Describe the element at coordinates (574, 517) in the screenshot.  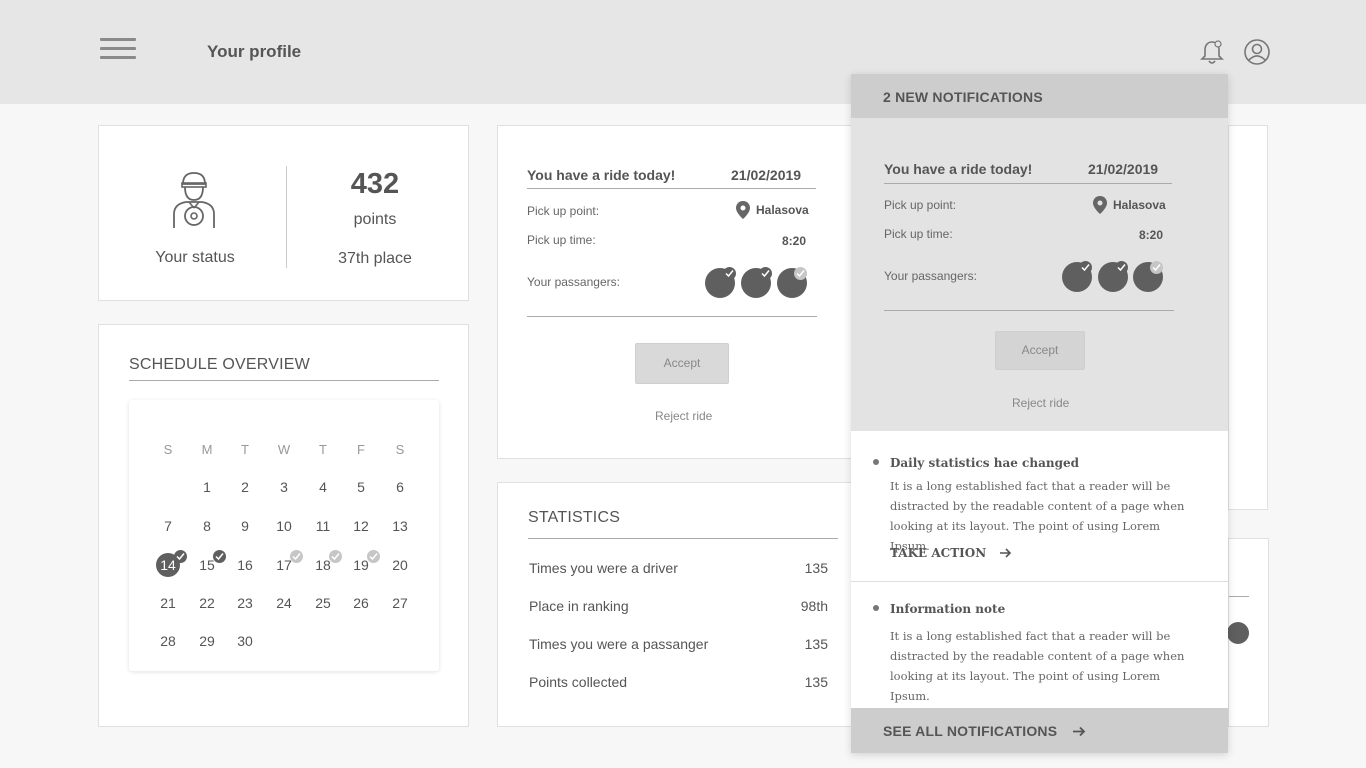
I see `statistics-title: STATISTICS` at that location.